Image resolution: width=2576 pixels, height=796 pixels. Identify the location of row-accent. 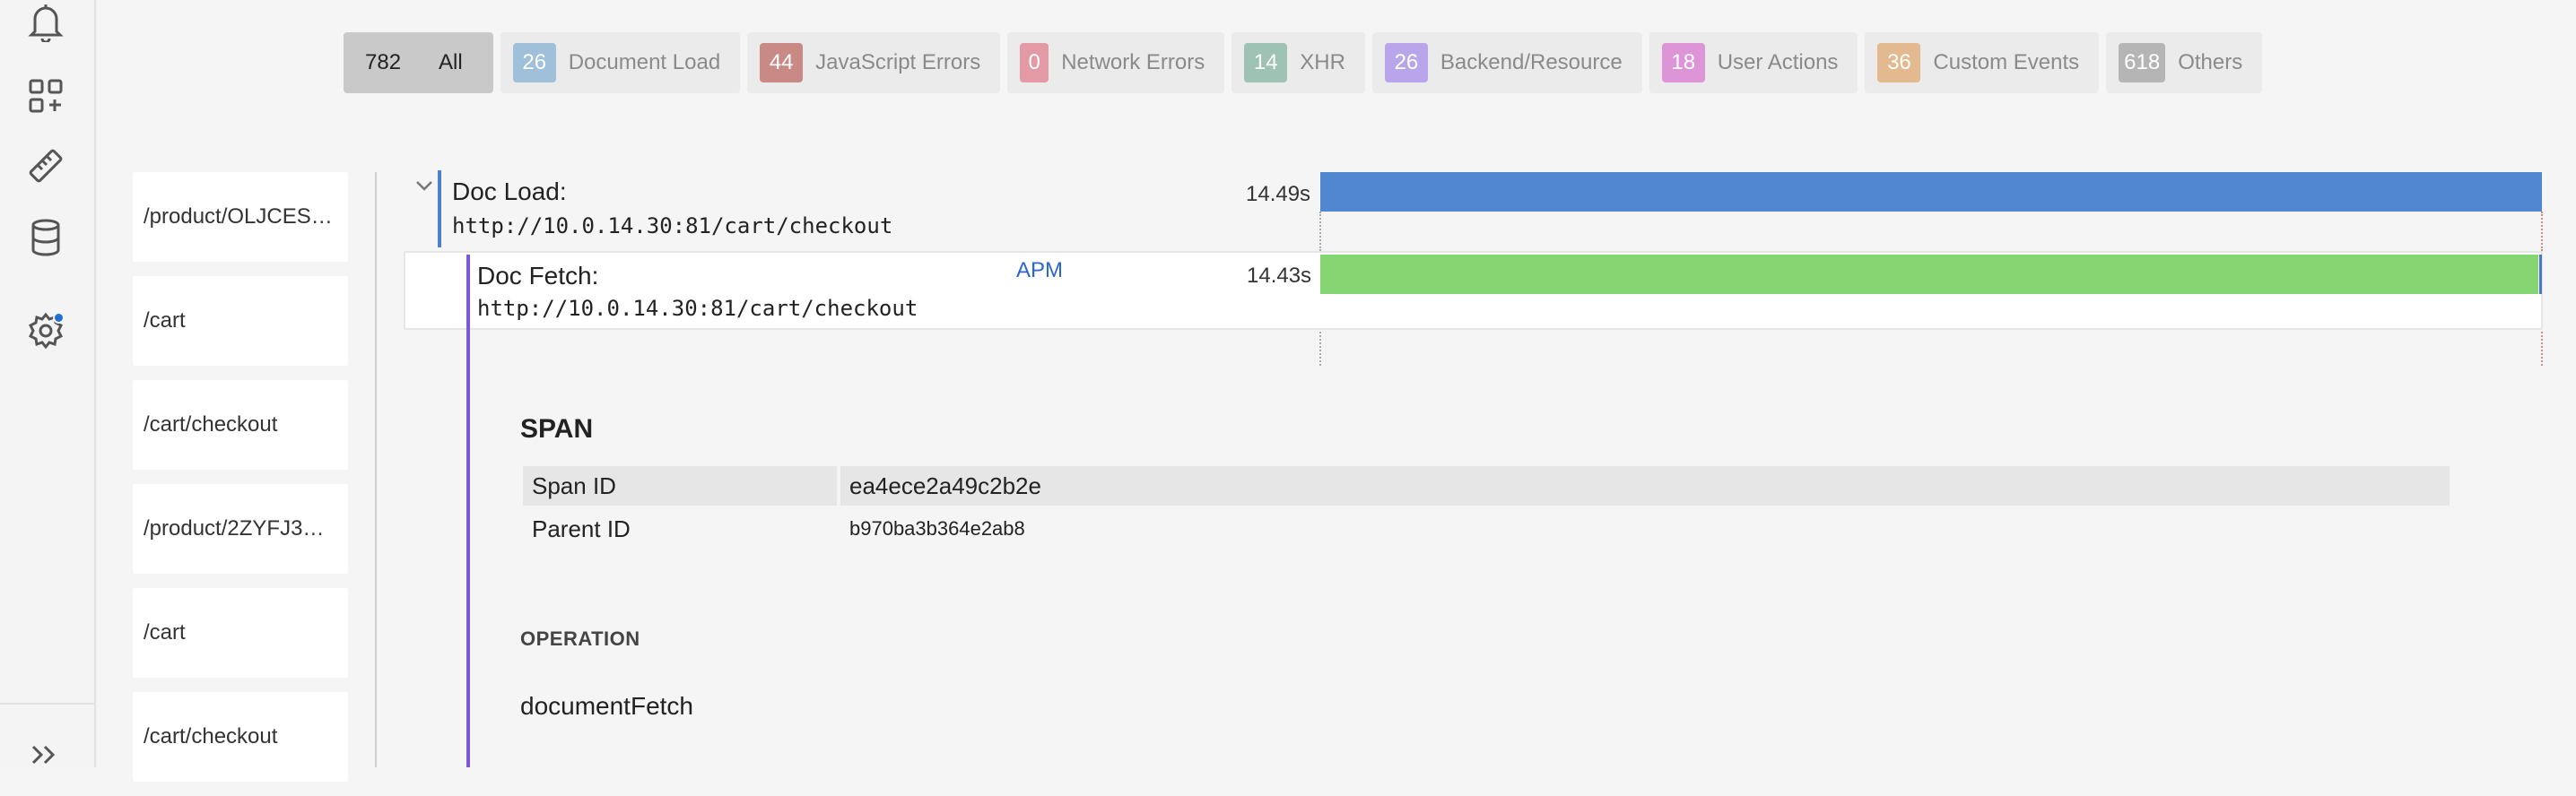
(439, 208).